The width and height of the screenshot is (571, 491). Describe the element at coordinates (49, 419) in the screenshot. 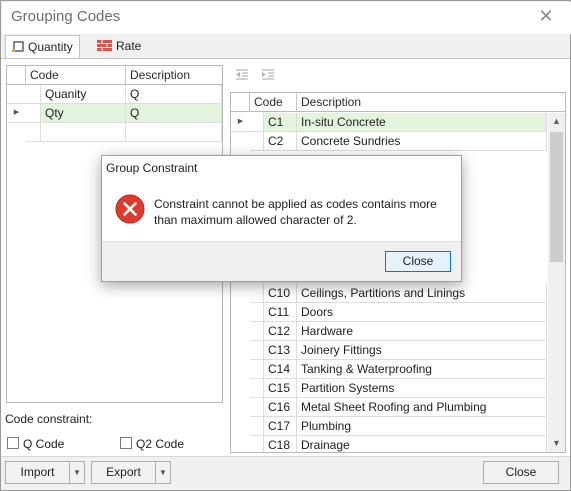

I see `code-constraint-label: Code constraint:` at that location.